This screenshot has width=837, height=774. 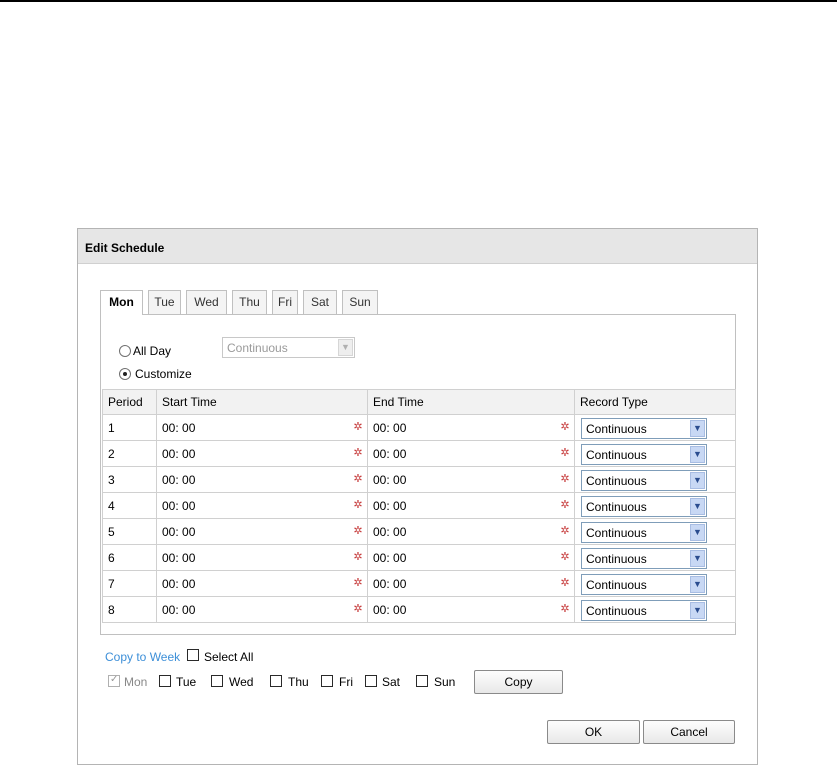 What do you see at coordinates (346, 682) in the screenshot?
I see `copy-day-fri-label: Fri` at bounding box center [346, 682].